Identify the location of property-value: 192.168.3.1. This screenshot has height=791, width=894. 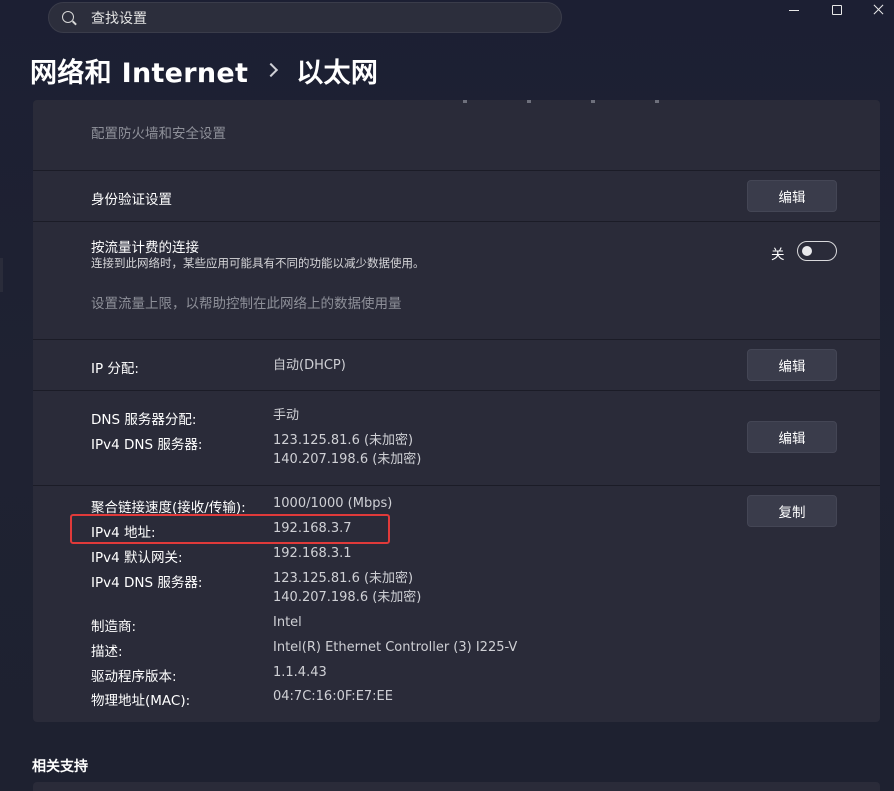
(312, 553).